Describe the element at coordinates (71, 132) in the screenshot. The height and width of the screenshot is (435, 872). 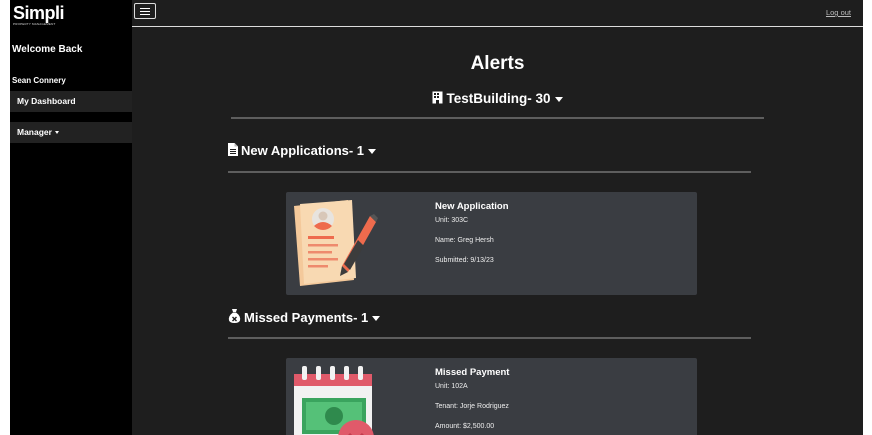
I see `sidebar-item-manager: Manager` at that location.